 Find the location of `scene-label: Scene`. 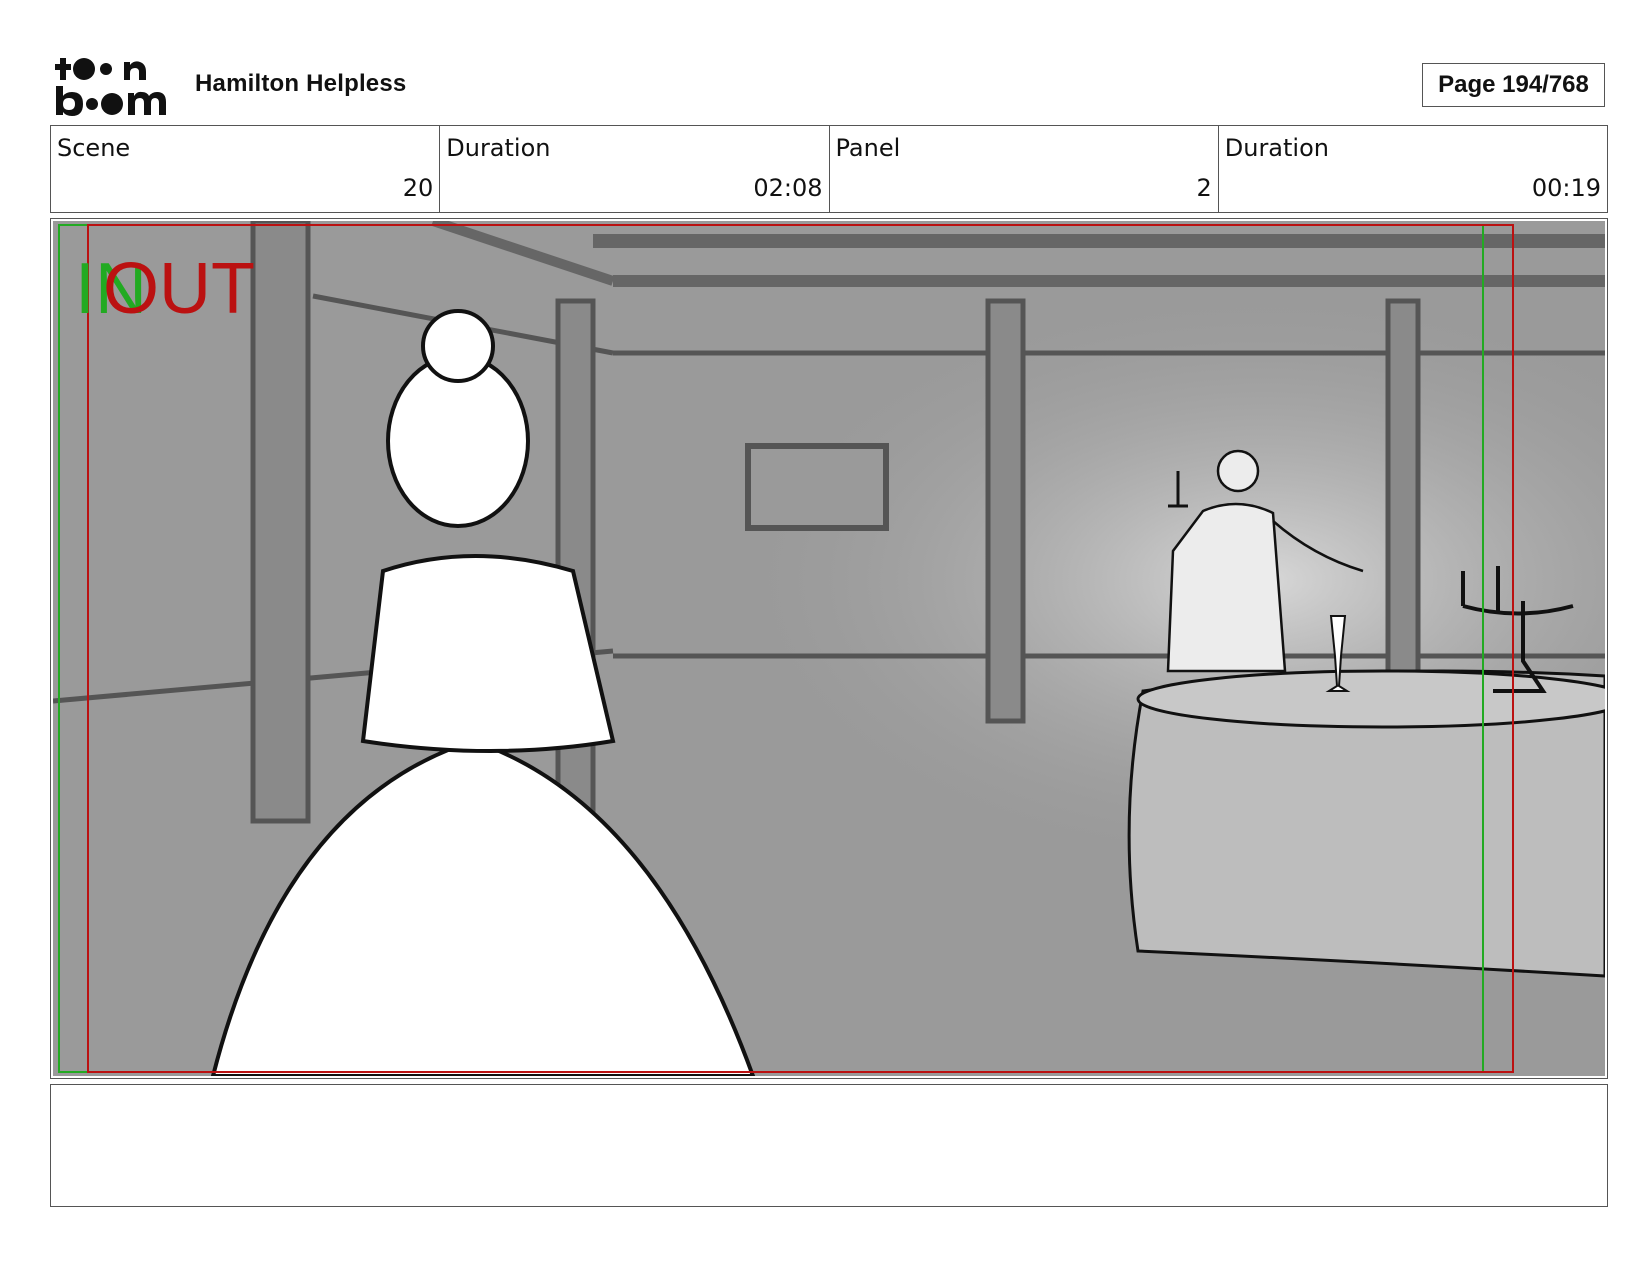

scene-label: Scene is located at coordinates (94, 148).